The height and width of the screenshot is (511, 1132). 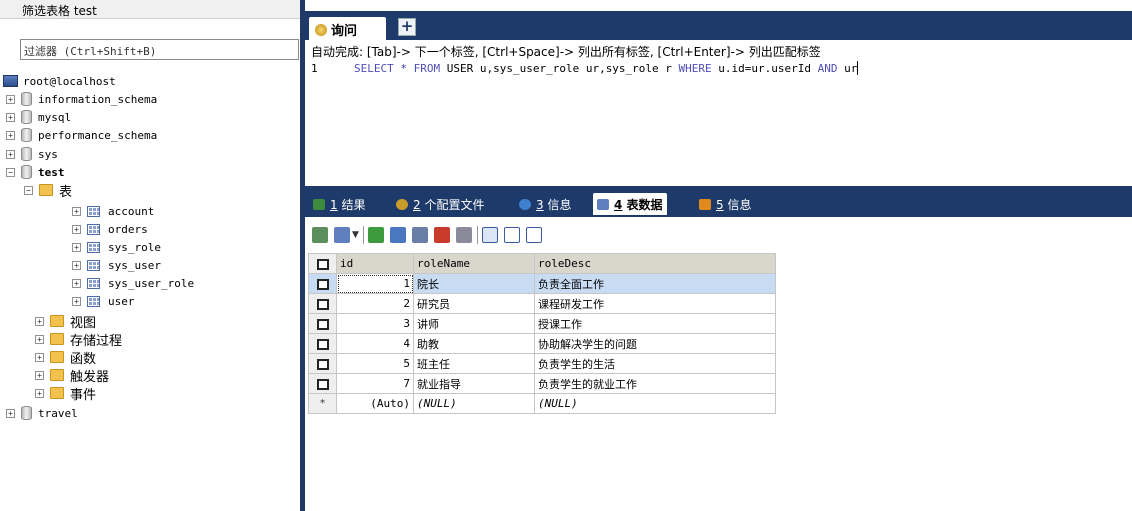 I want to click on column-header-rolename: roleName, so click(x=474, y=263).